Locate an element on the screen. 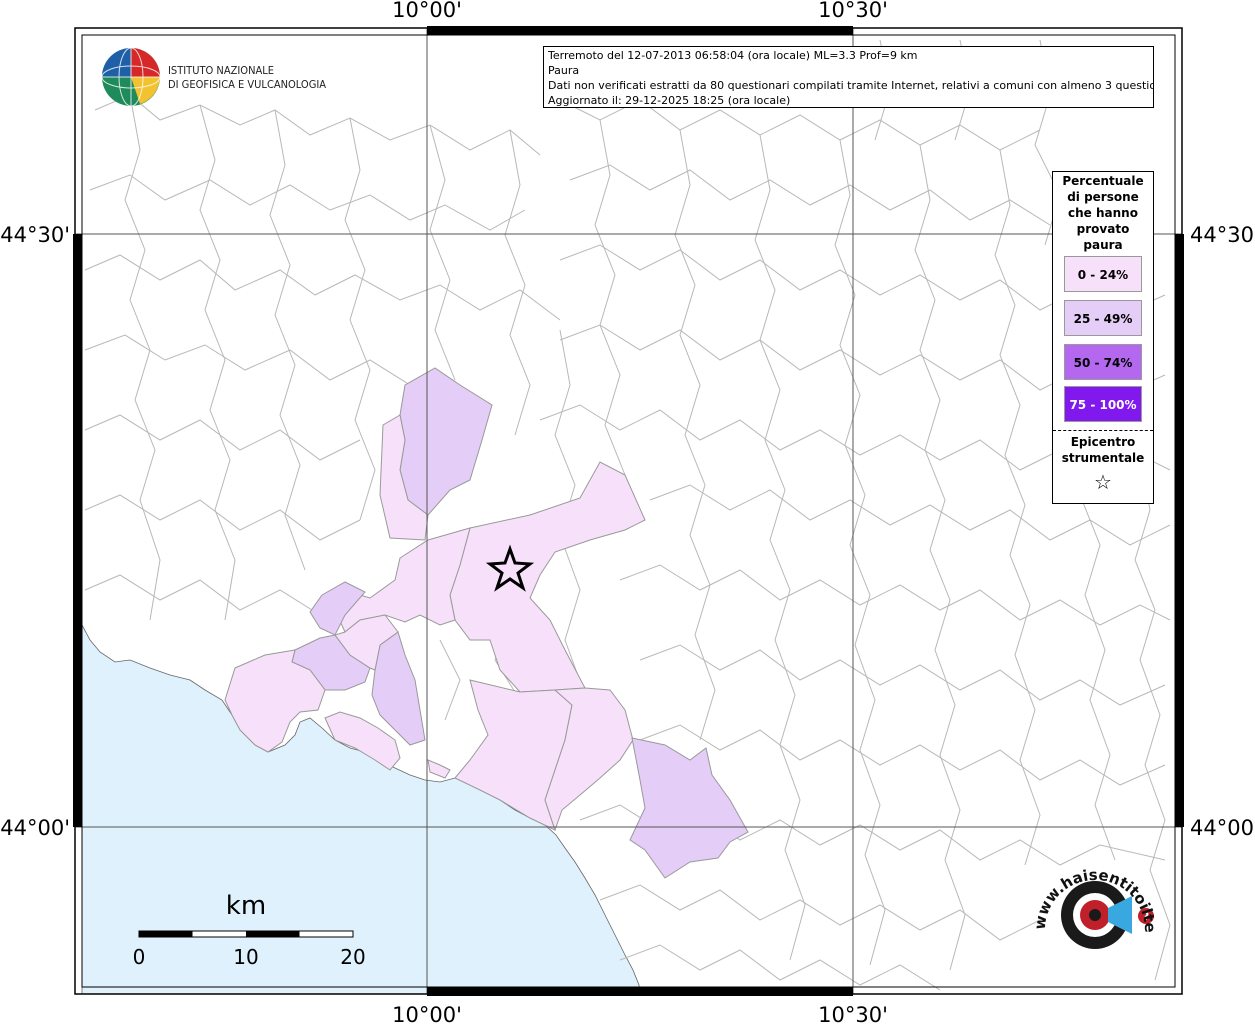 This screenshot has width=1255, height=1024. legend-star-icon: ☆ is located at coordinates (1103, 482).